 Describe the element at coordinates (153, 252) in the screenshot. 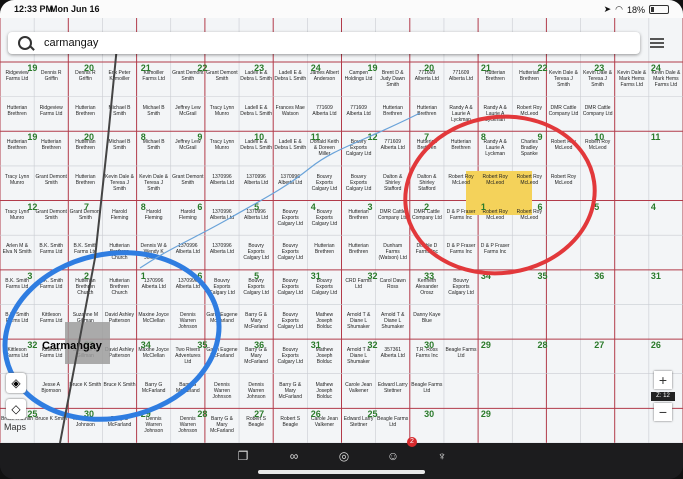

I see `parcel-owner-label: Dennis W & Wendy K Johnson` at that location.